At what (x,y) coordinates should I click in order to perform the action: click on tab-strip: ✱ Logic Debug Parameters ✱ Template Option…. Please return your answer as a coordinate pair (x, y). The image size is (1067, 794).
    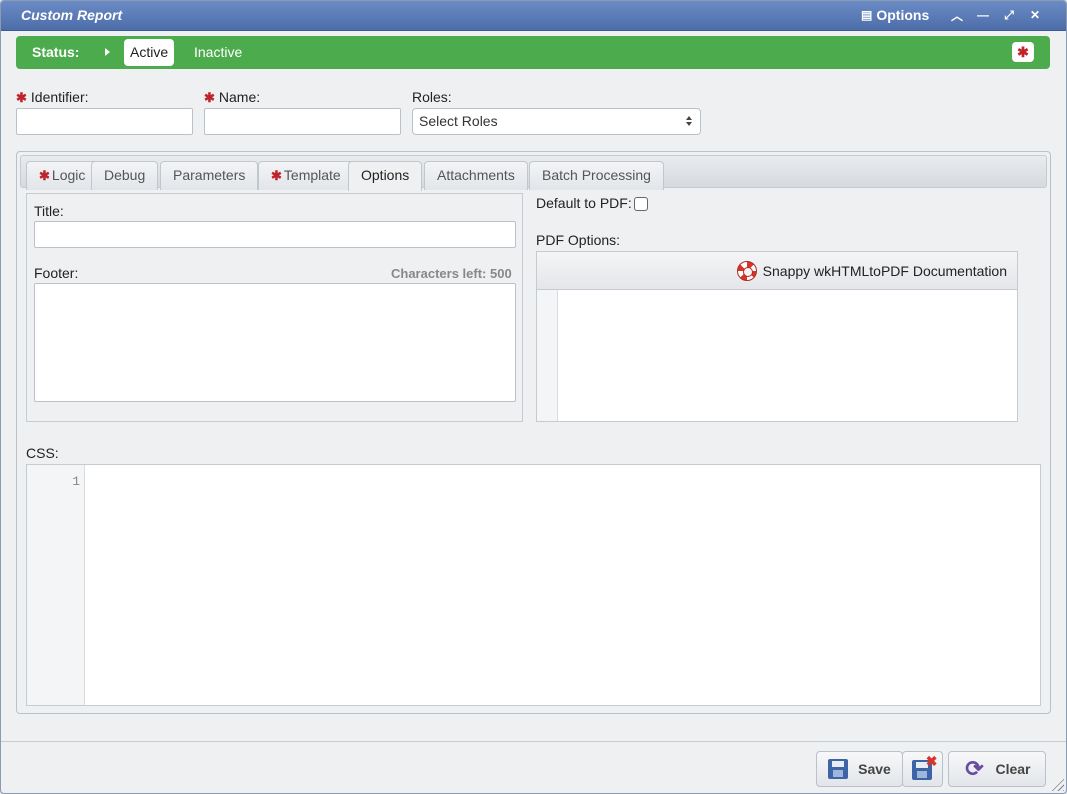
    Looking at the image, I should click on (533, 173).